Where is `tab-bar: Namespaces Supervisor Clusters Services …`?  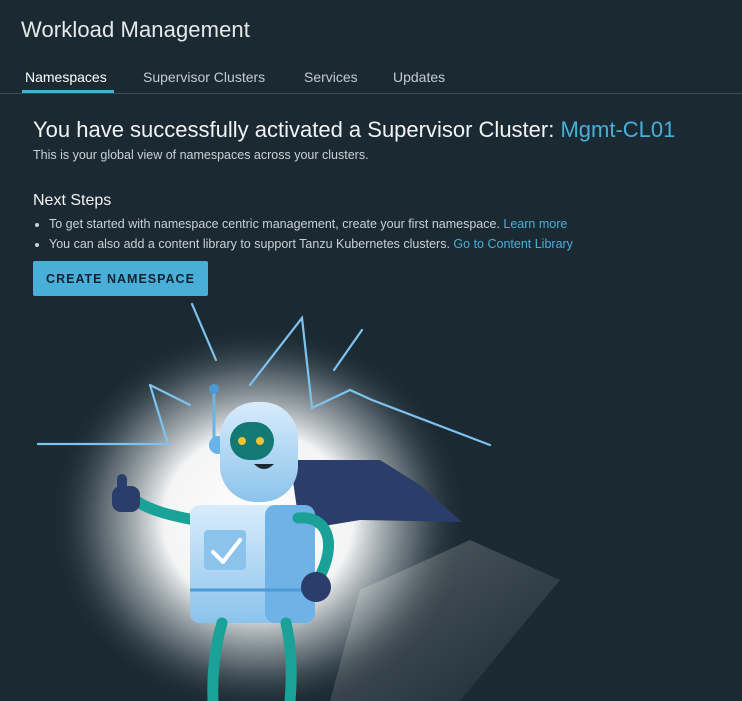
tab-bar: Namespaces Supervisor Clusters Services … is located at coordinates (371, 80).